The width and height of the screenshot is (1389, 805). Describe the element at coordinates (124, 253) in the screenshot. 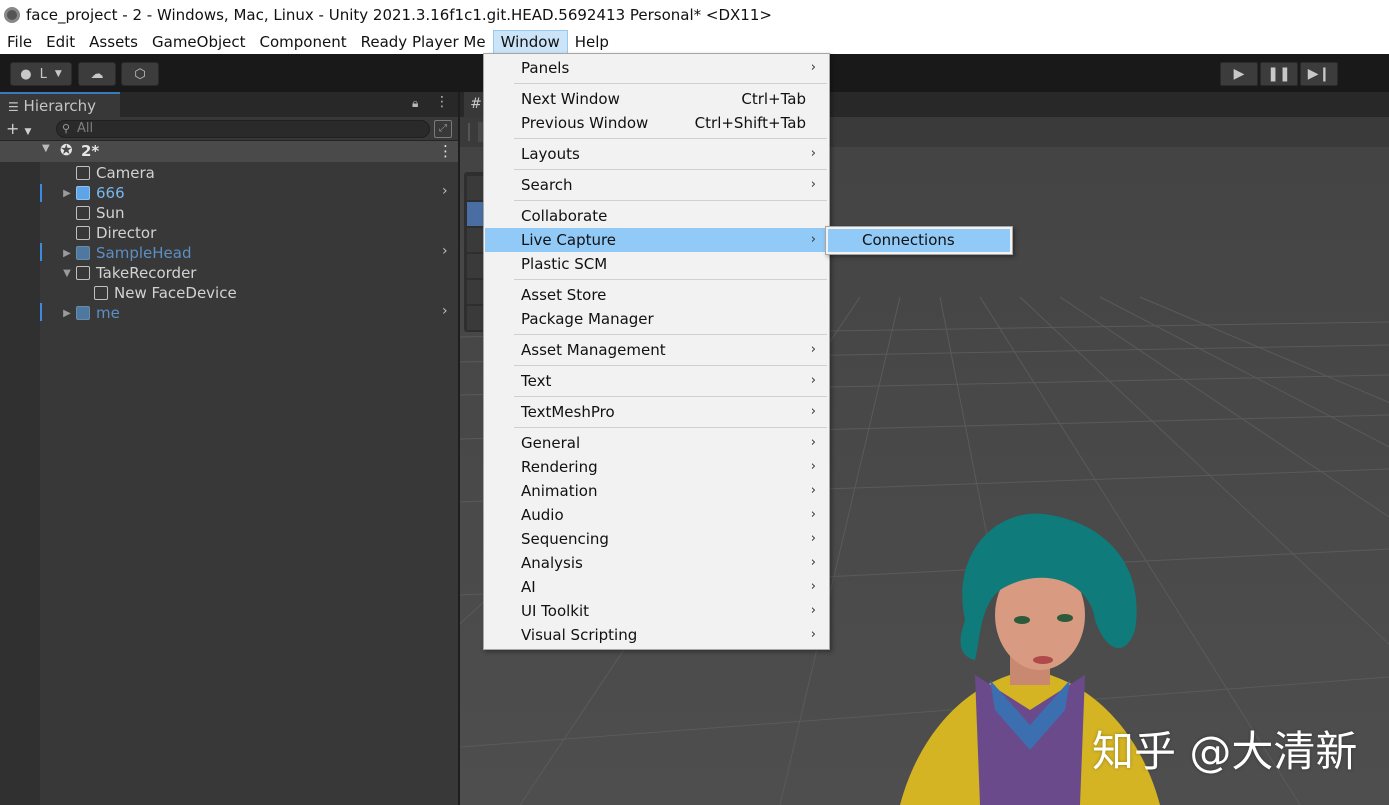

I see `tree-item-samplehead: ▶ SampleHead` at that location.